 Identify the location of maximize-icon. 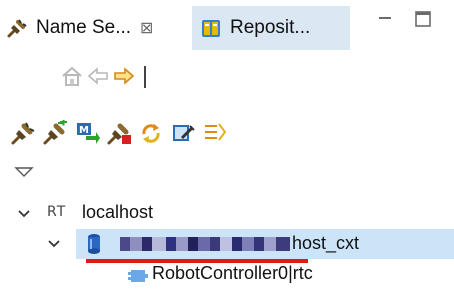
(423, 19).